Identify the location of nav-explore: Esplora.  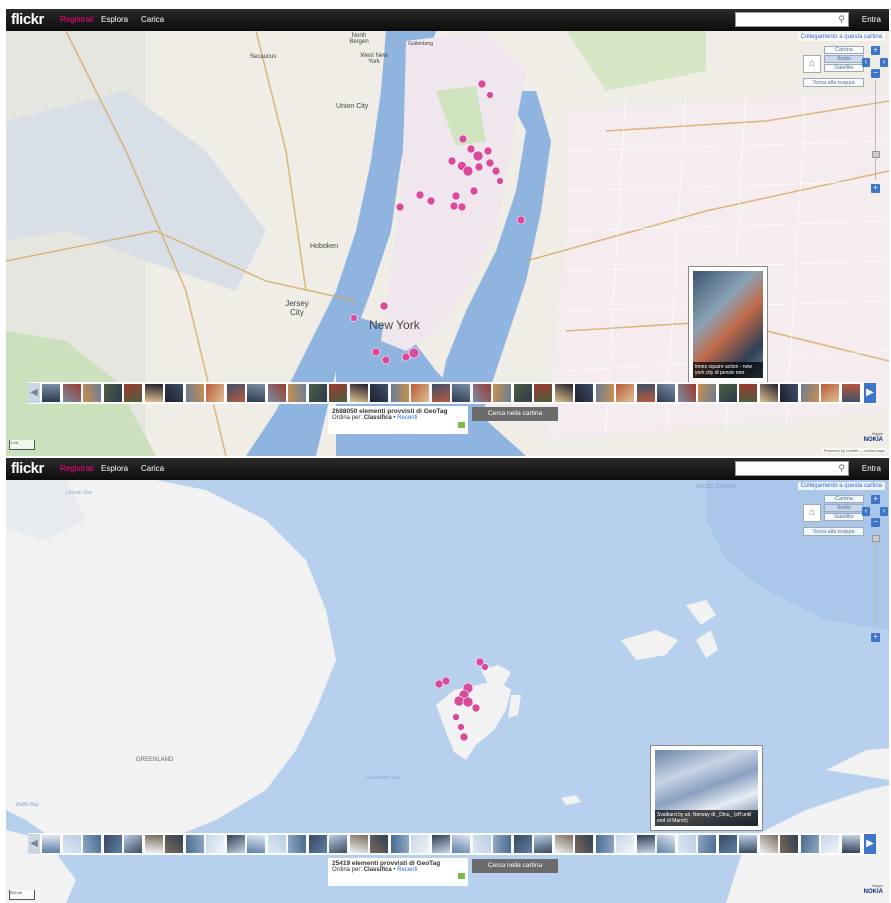
(114, 19).